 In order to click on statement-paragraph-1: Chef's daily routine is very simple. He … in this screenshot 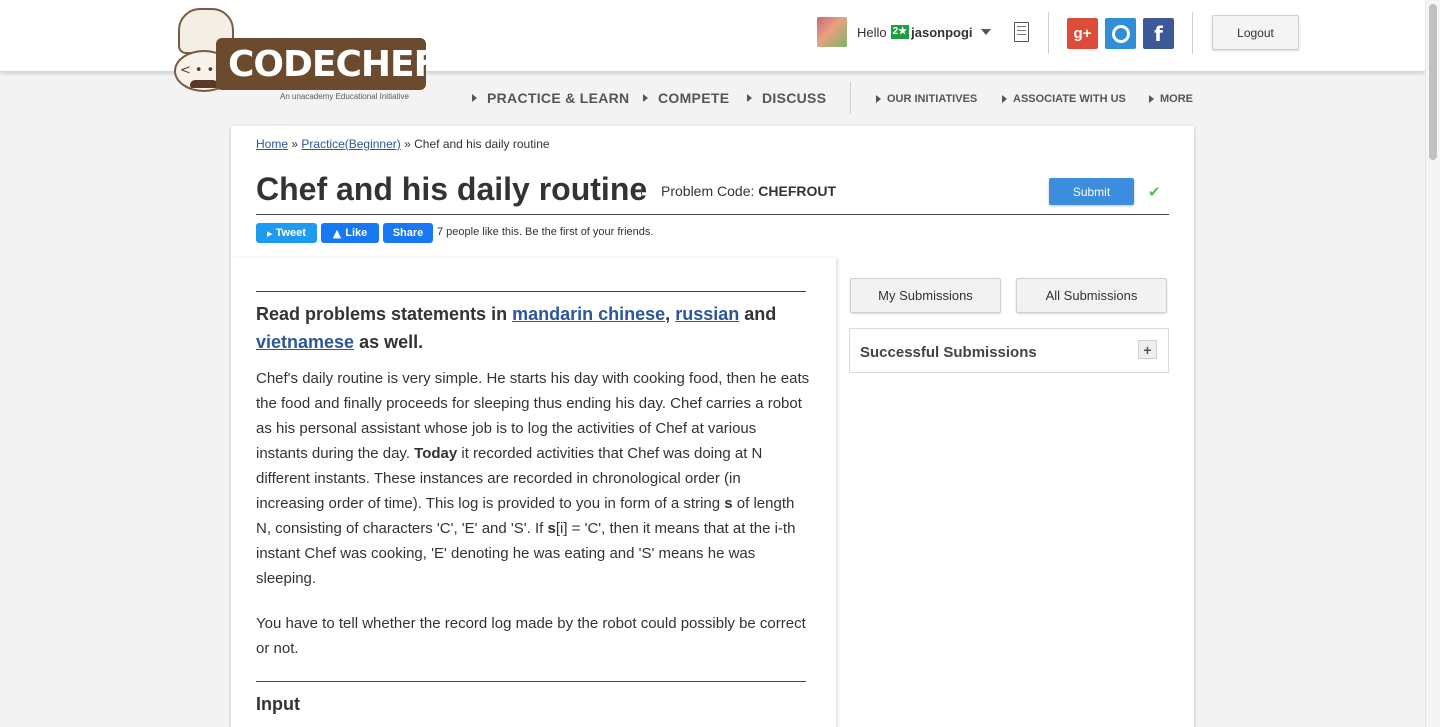, I will do `click(533, 478)`.